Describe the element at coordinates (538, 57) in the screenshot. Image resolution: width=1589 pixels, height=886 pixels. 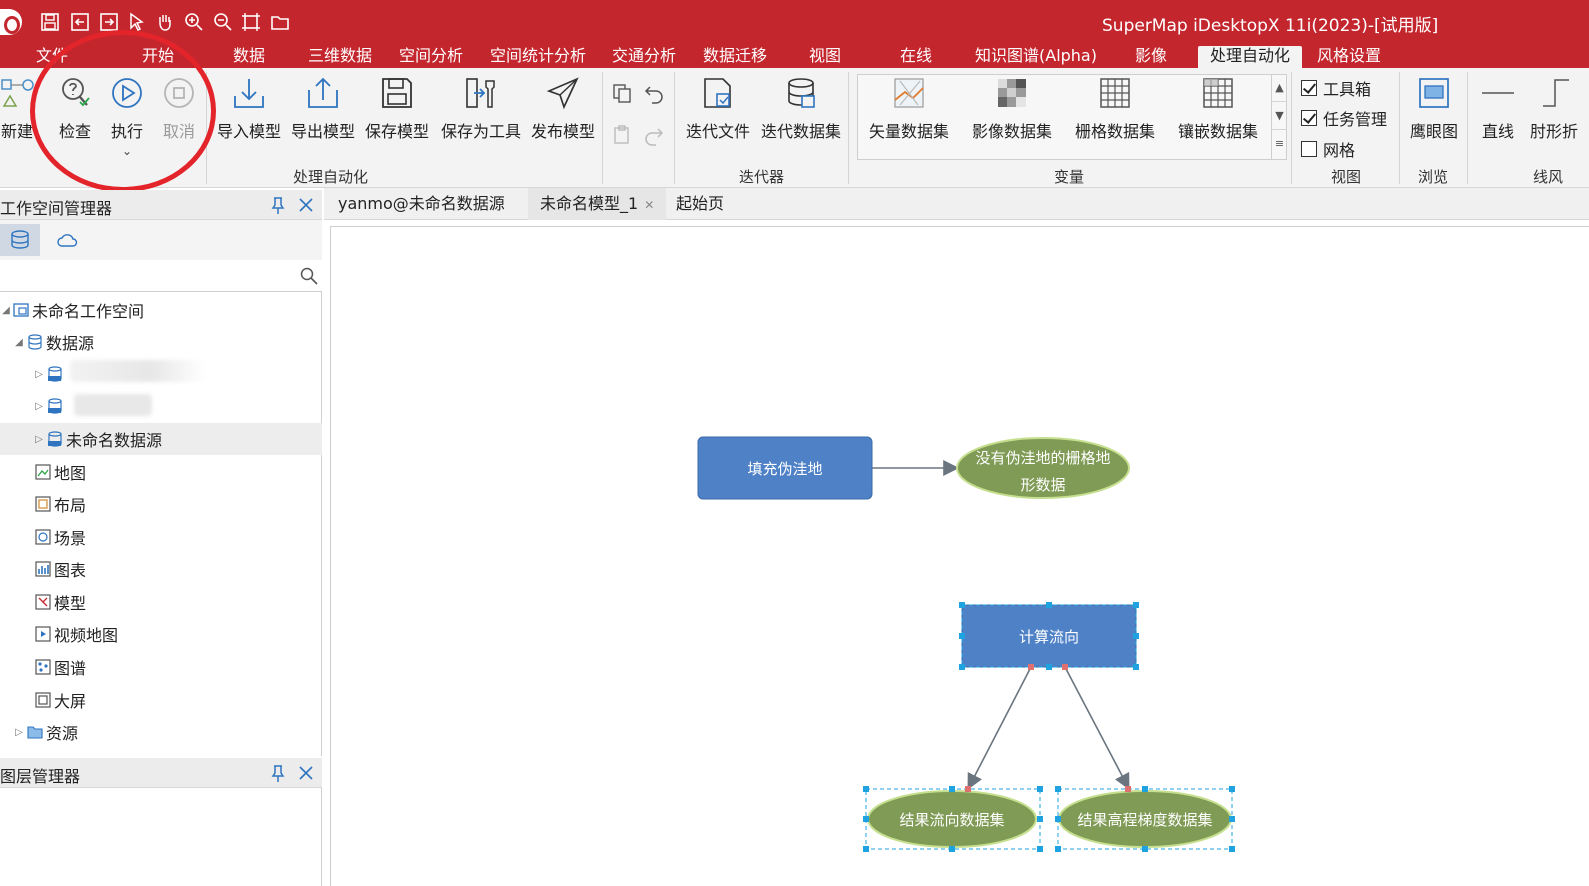
I see `tab-spatial-statistics: 空间统计分析` at that location.